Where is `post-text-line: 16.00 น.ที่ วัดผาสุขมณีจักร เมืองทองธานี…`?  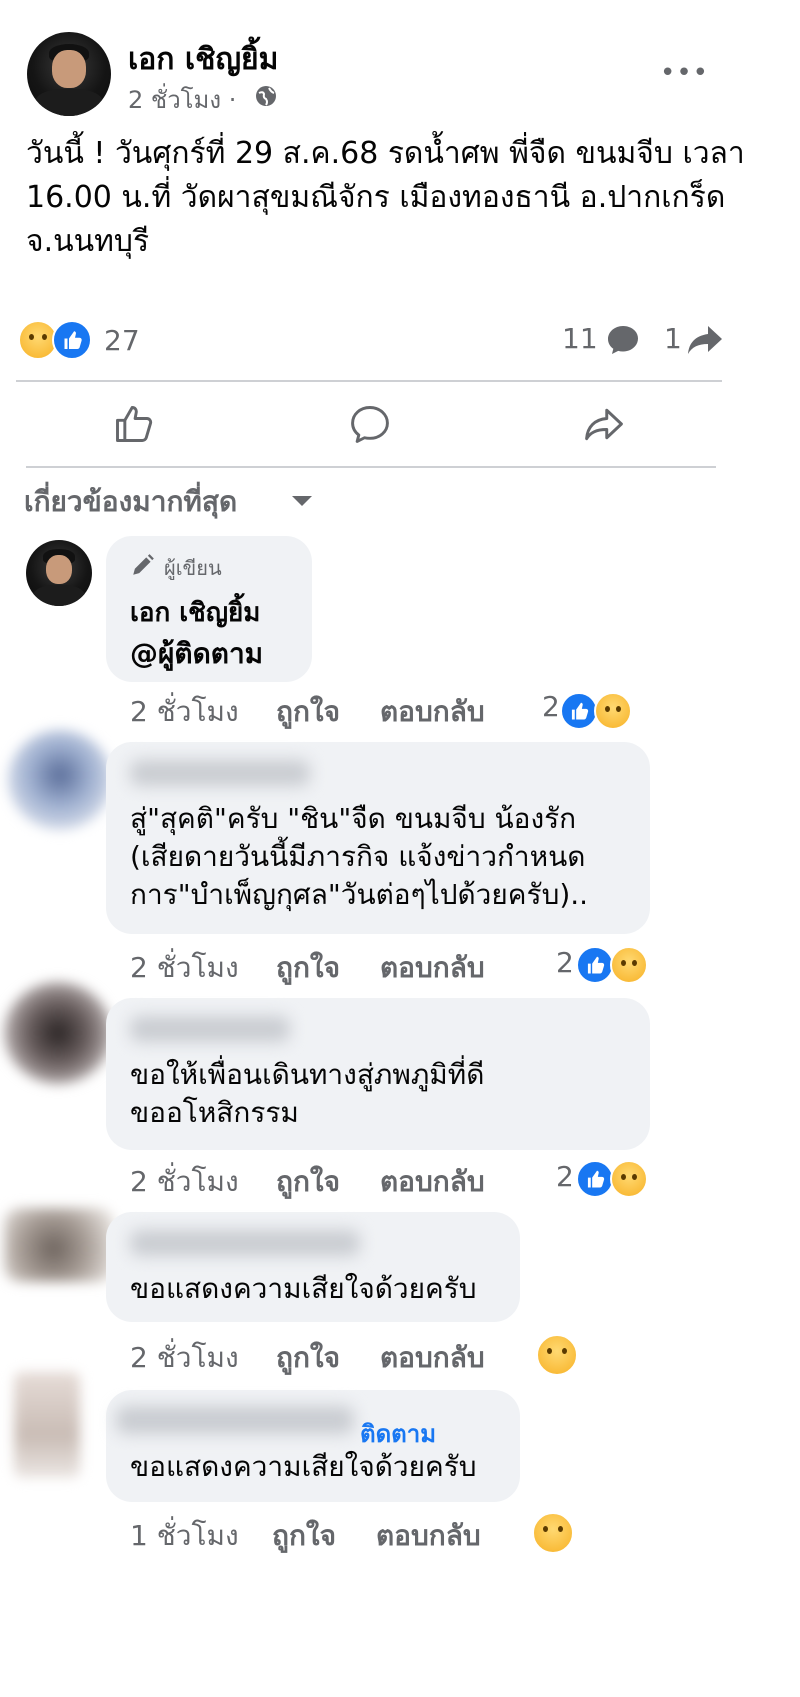 post-text-line: 16.00 น.ที่ วัดผาสุขมณีจักร เมืองทองธานี… is located at coordinates (376, 197).